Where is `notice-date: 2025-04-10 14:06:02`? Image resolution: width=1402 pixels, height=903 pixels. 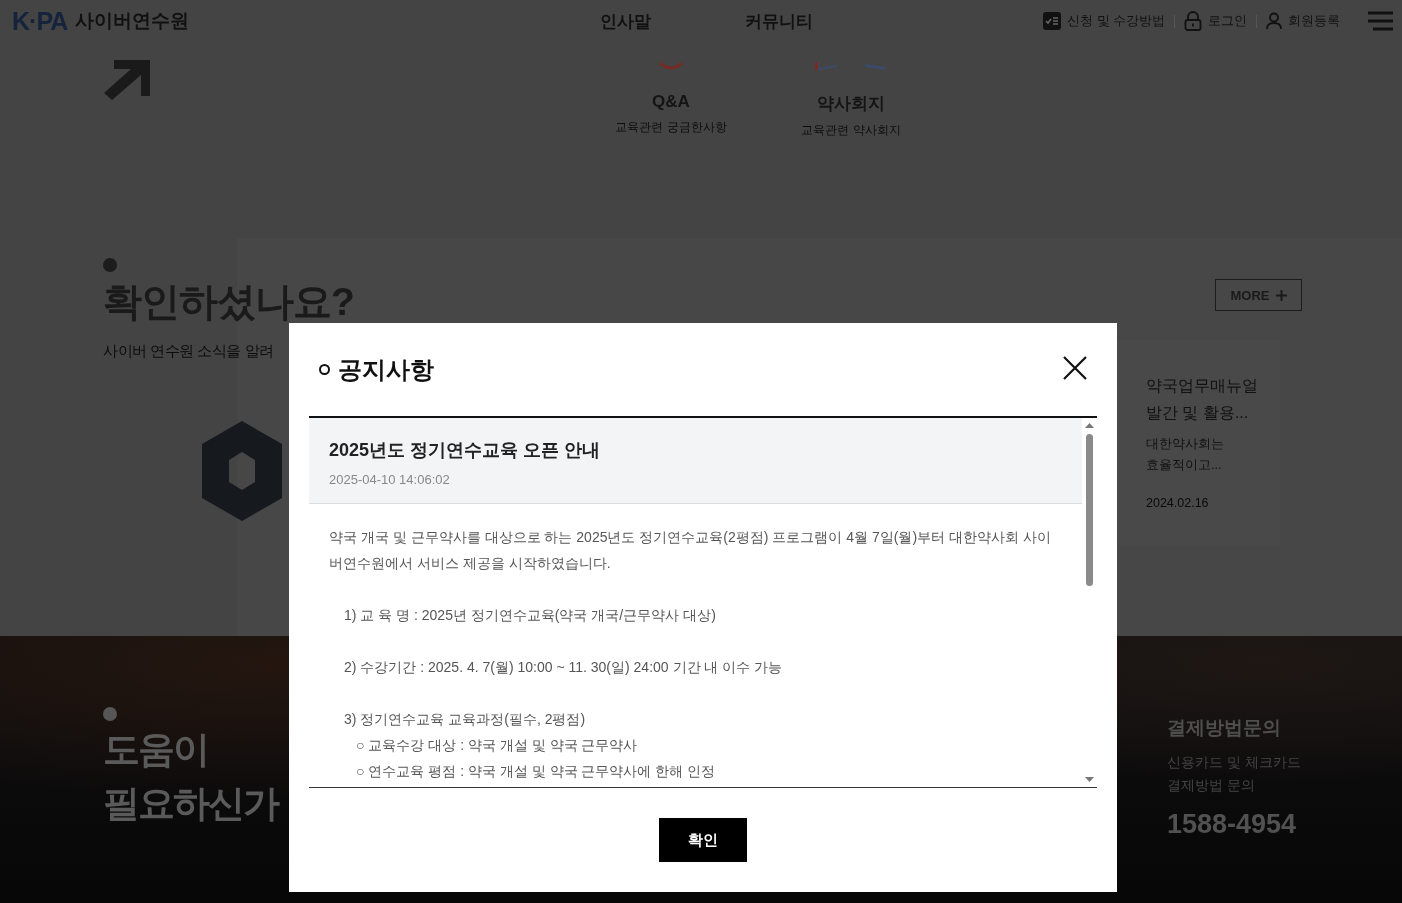 notice-date: 2025-04-10 14:06:02 is located at coordinates (390, 479).